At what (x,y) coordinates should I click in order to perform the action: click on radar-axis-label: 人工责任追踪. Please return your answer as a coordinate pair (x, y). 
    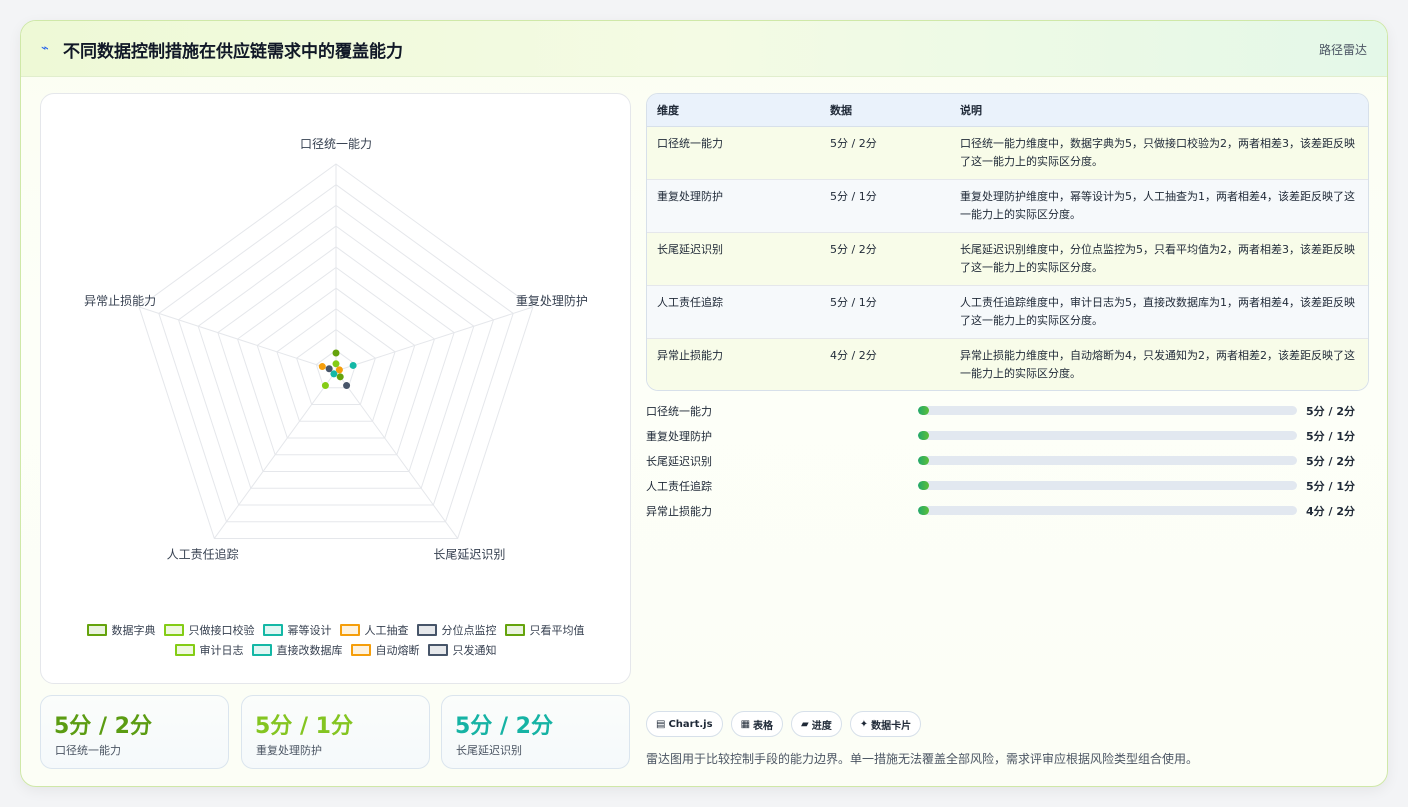
    Looking at the image, I should click on (203, 554).